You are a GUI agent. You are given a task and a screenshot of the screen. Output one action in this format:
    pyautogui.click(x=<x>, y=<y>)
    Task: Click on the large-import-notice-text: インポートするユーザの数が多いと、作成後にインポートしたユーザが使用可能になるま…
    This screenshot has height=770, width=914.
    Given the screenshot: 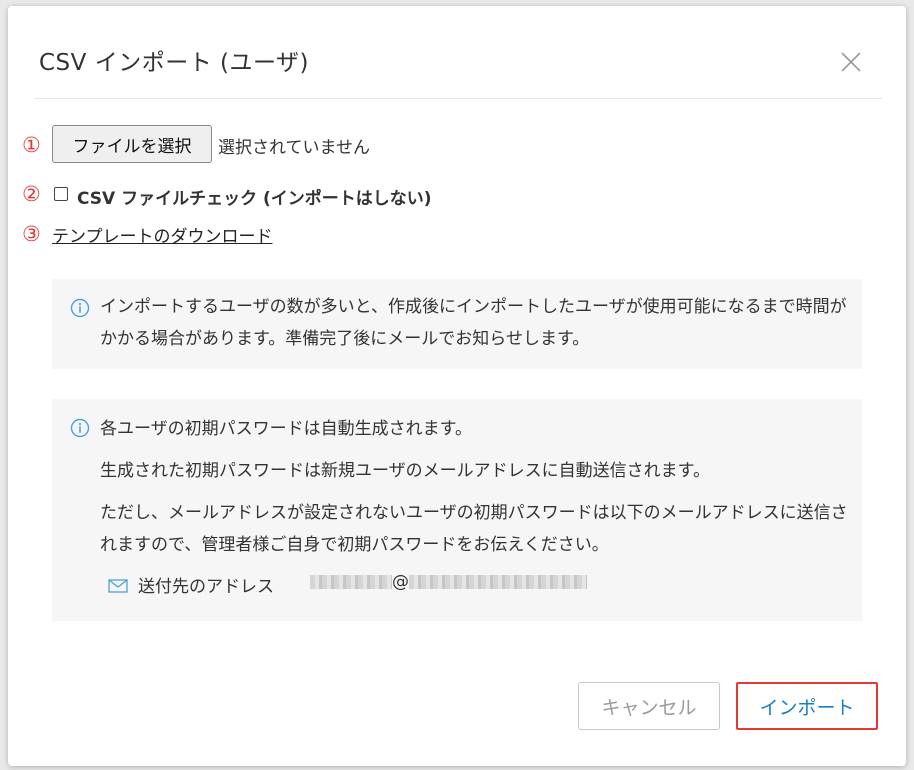 What is the action you would take?
    pyautogui.click(x=473, y=323)
    